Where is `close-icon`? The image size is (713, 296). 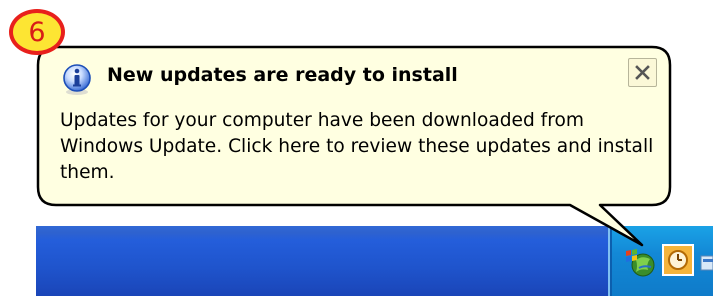
close-icon is located at coordinates (642, 72).